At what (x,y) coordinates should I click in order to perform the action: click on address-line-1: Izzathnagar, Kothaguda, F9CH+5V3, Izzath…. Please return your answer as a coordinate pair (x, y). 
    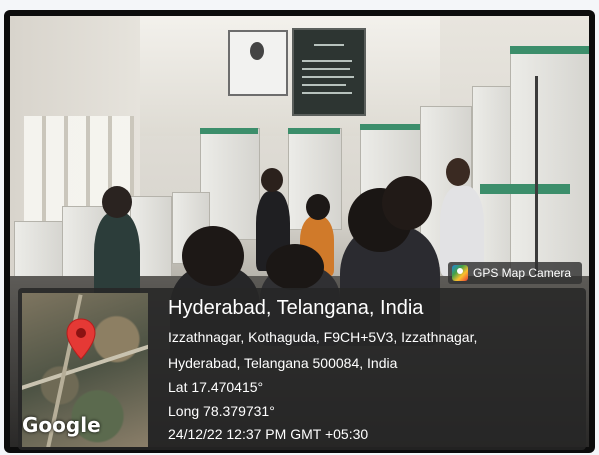
    Looking at the image, I should click on (323, 337).